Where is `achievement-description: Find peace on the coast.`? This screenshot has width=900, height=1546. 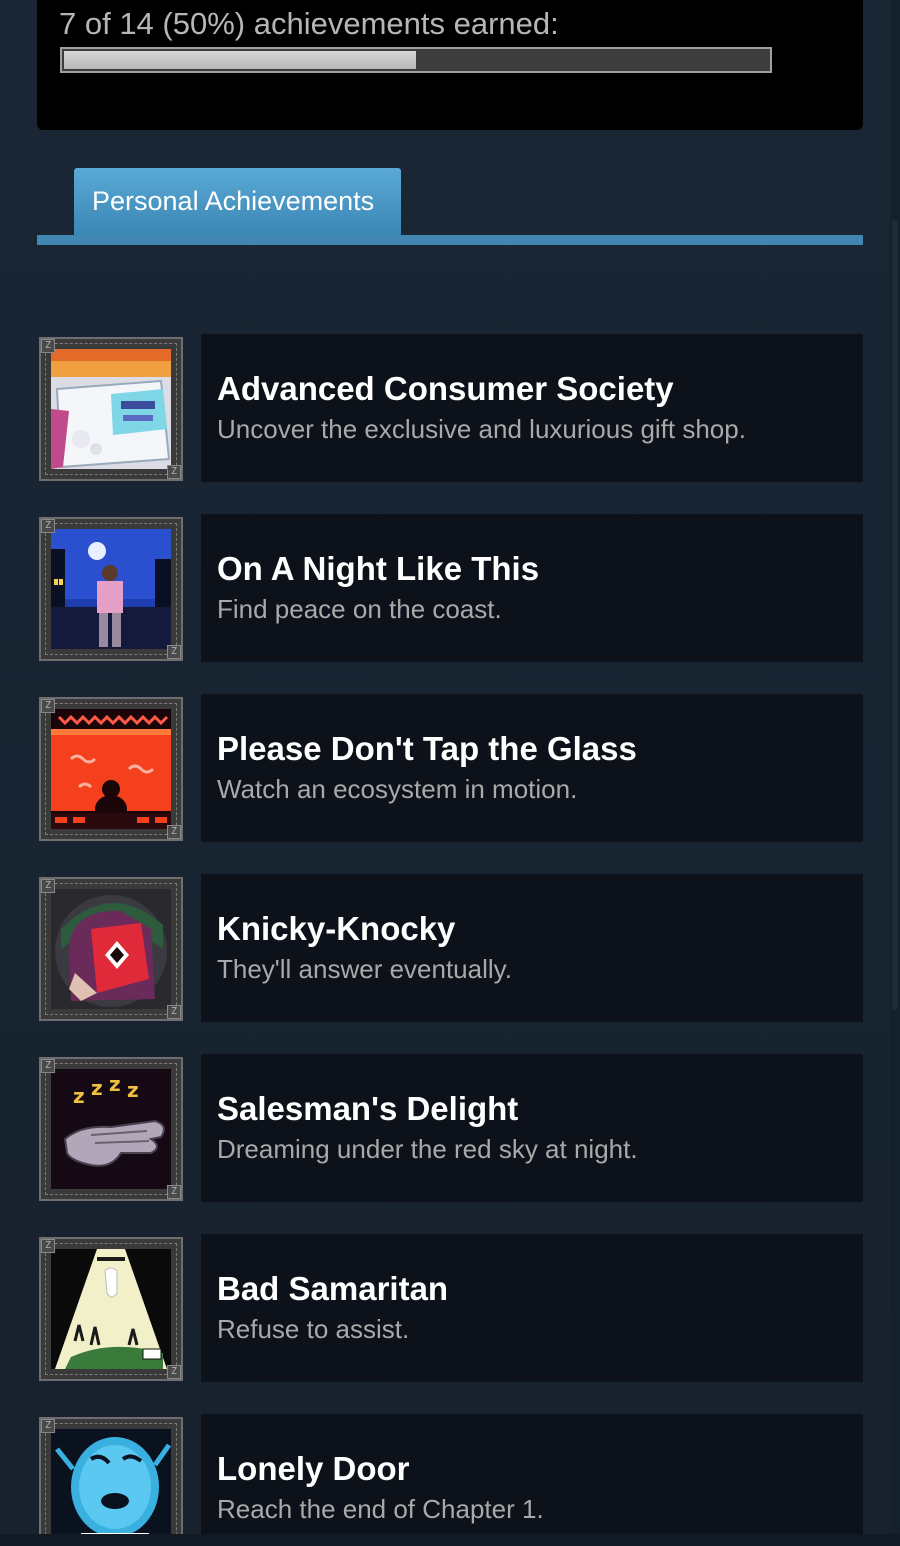 achievement-description: Find peace on the coast. is located at coordinates (359, 609).